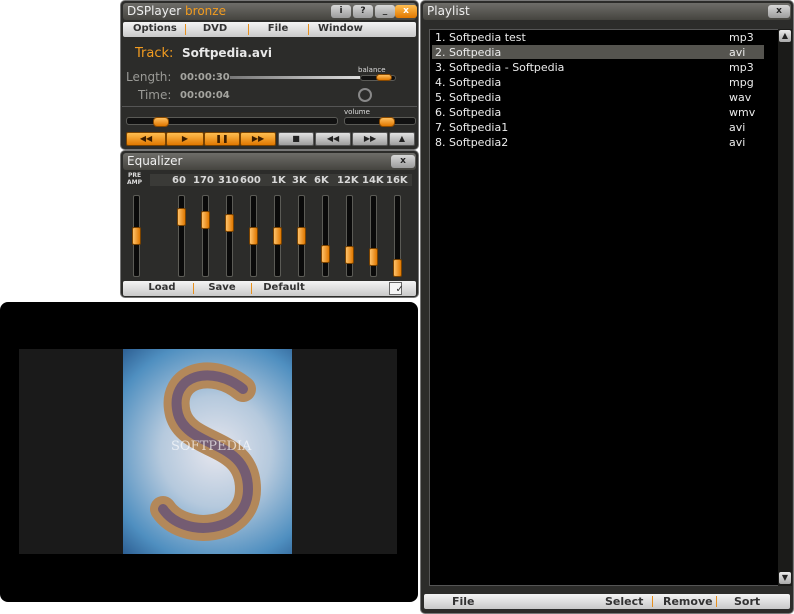  I want to click on video-watermark: SOFTPEDIA, so click(211, 446).